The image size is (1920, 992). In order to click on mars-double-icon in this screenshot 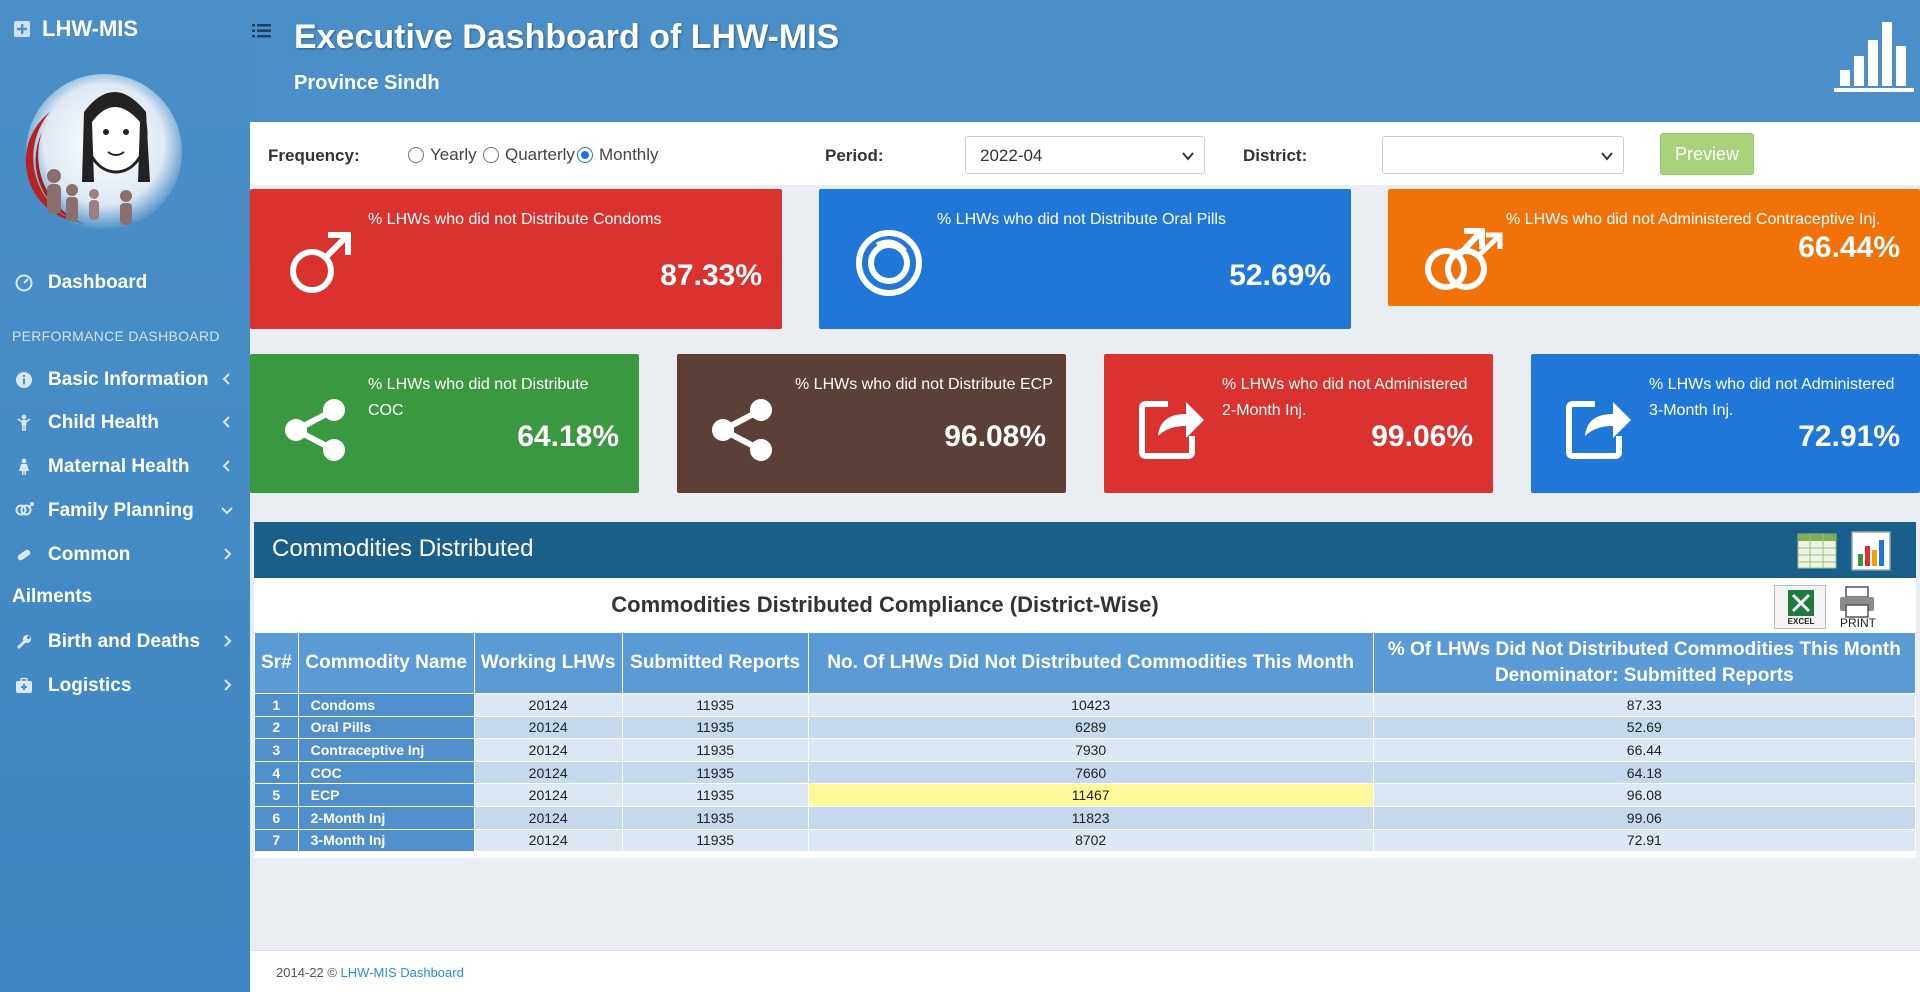, I will do `click(1464, 259)`.